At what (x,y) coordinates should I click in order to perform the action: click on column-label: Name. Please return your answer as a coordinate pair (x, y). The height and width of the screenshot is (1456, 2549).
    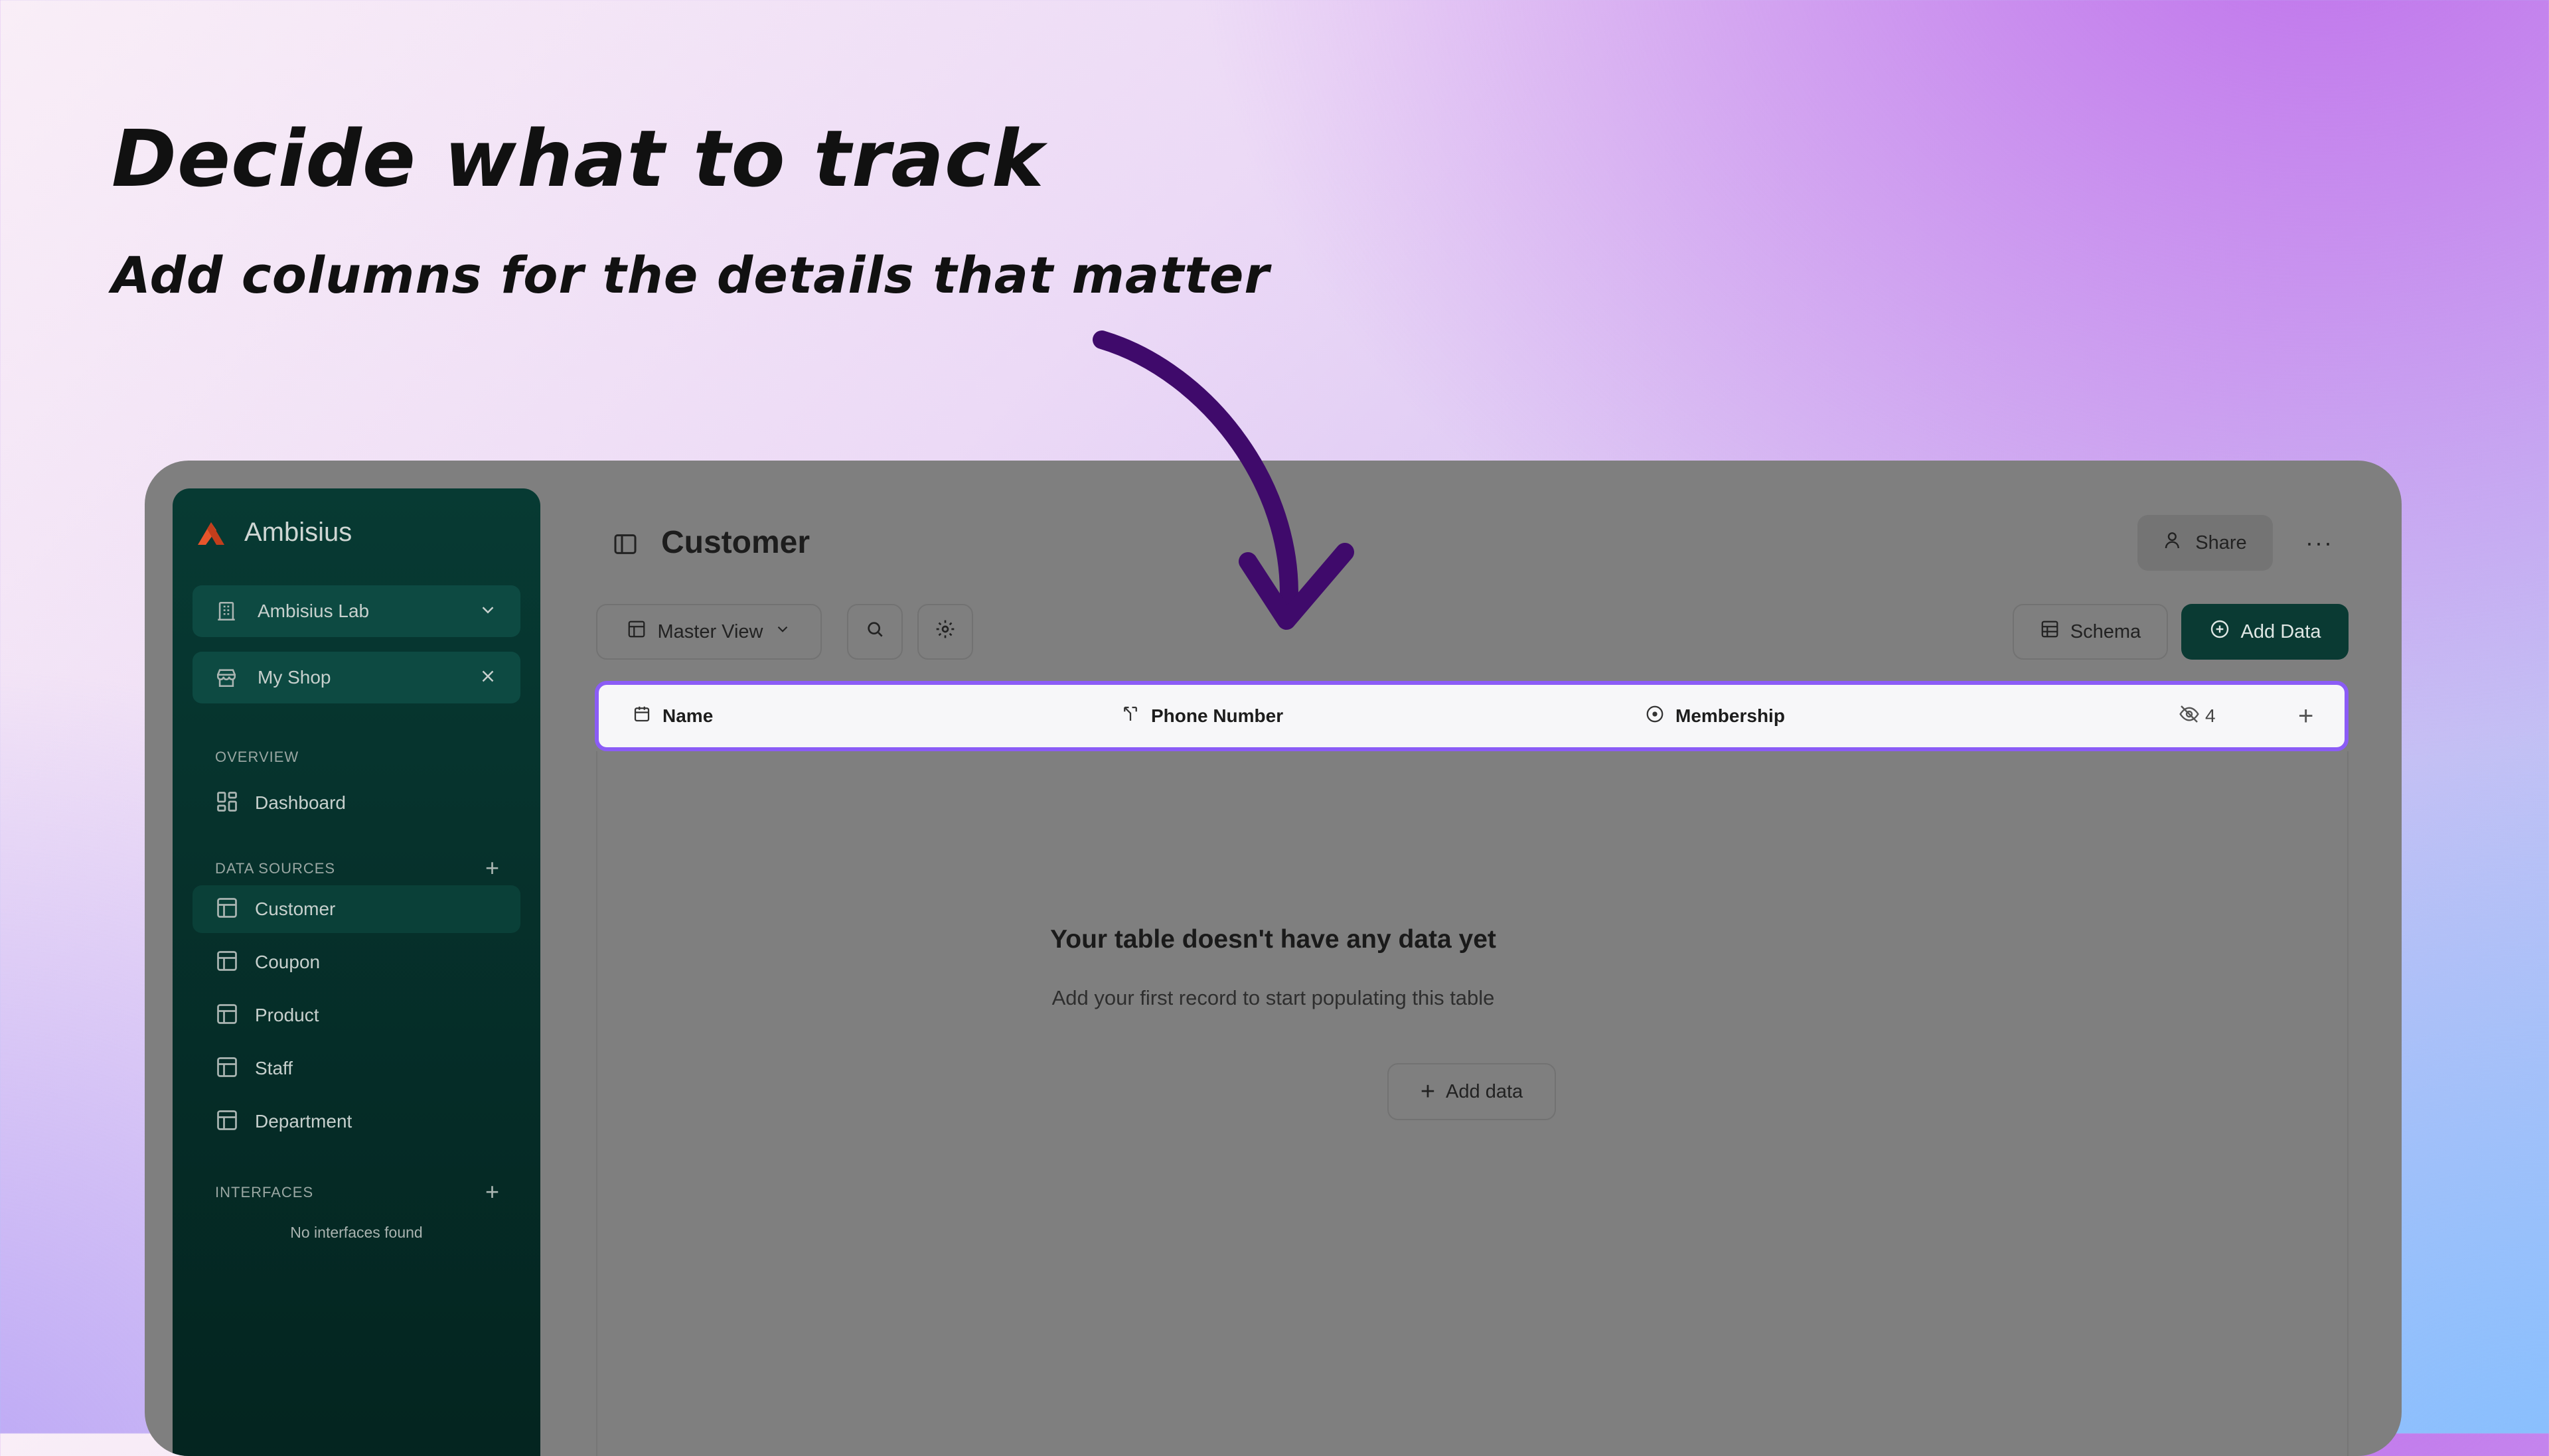
    Looking at the image, I should click on (688, 715).